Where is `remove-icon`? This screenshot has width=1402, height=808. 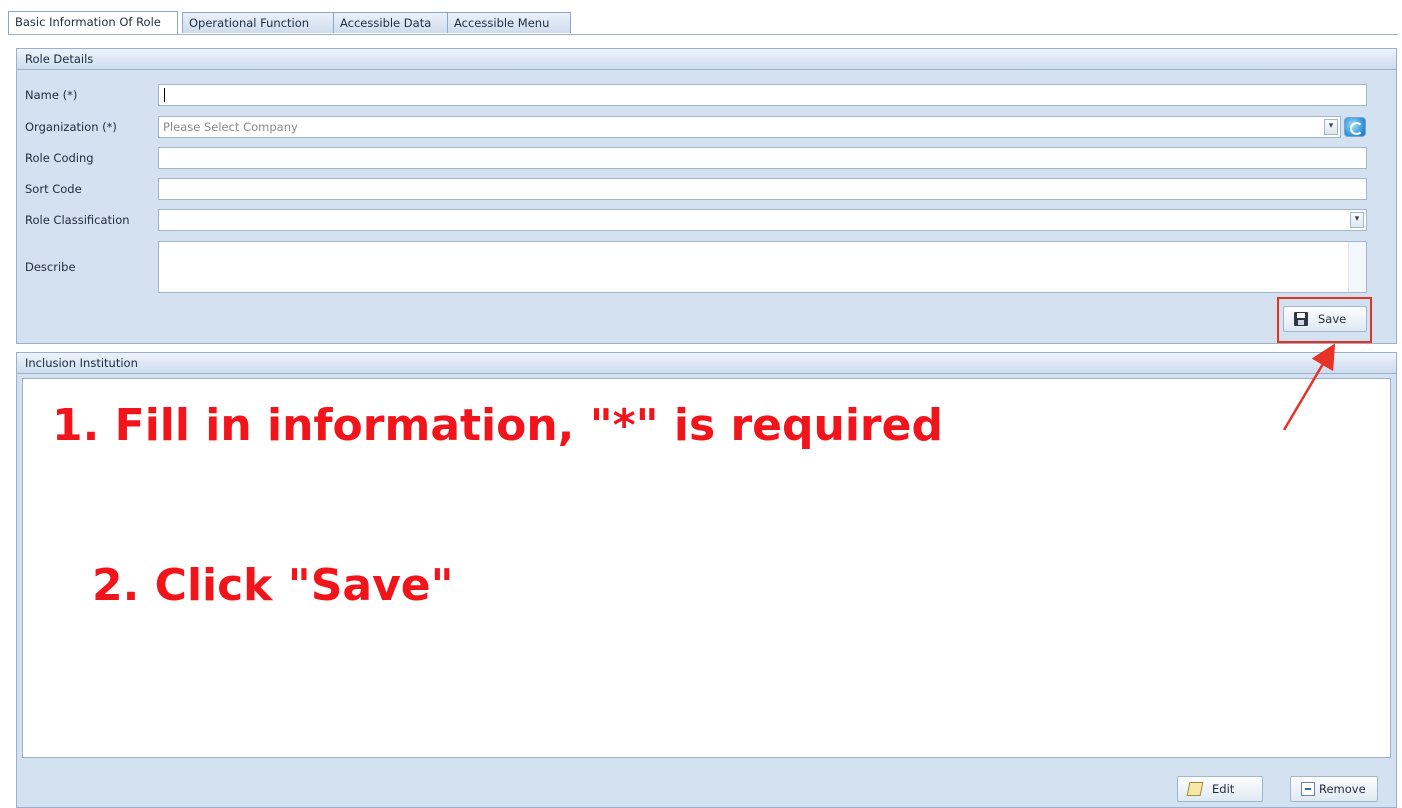
remove-icon is located at coordinates (1308, 789).